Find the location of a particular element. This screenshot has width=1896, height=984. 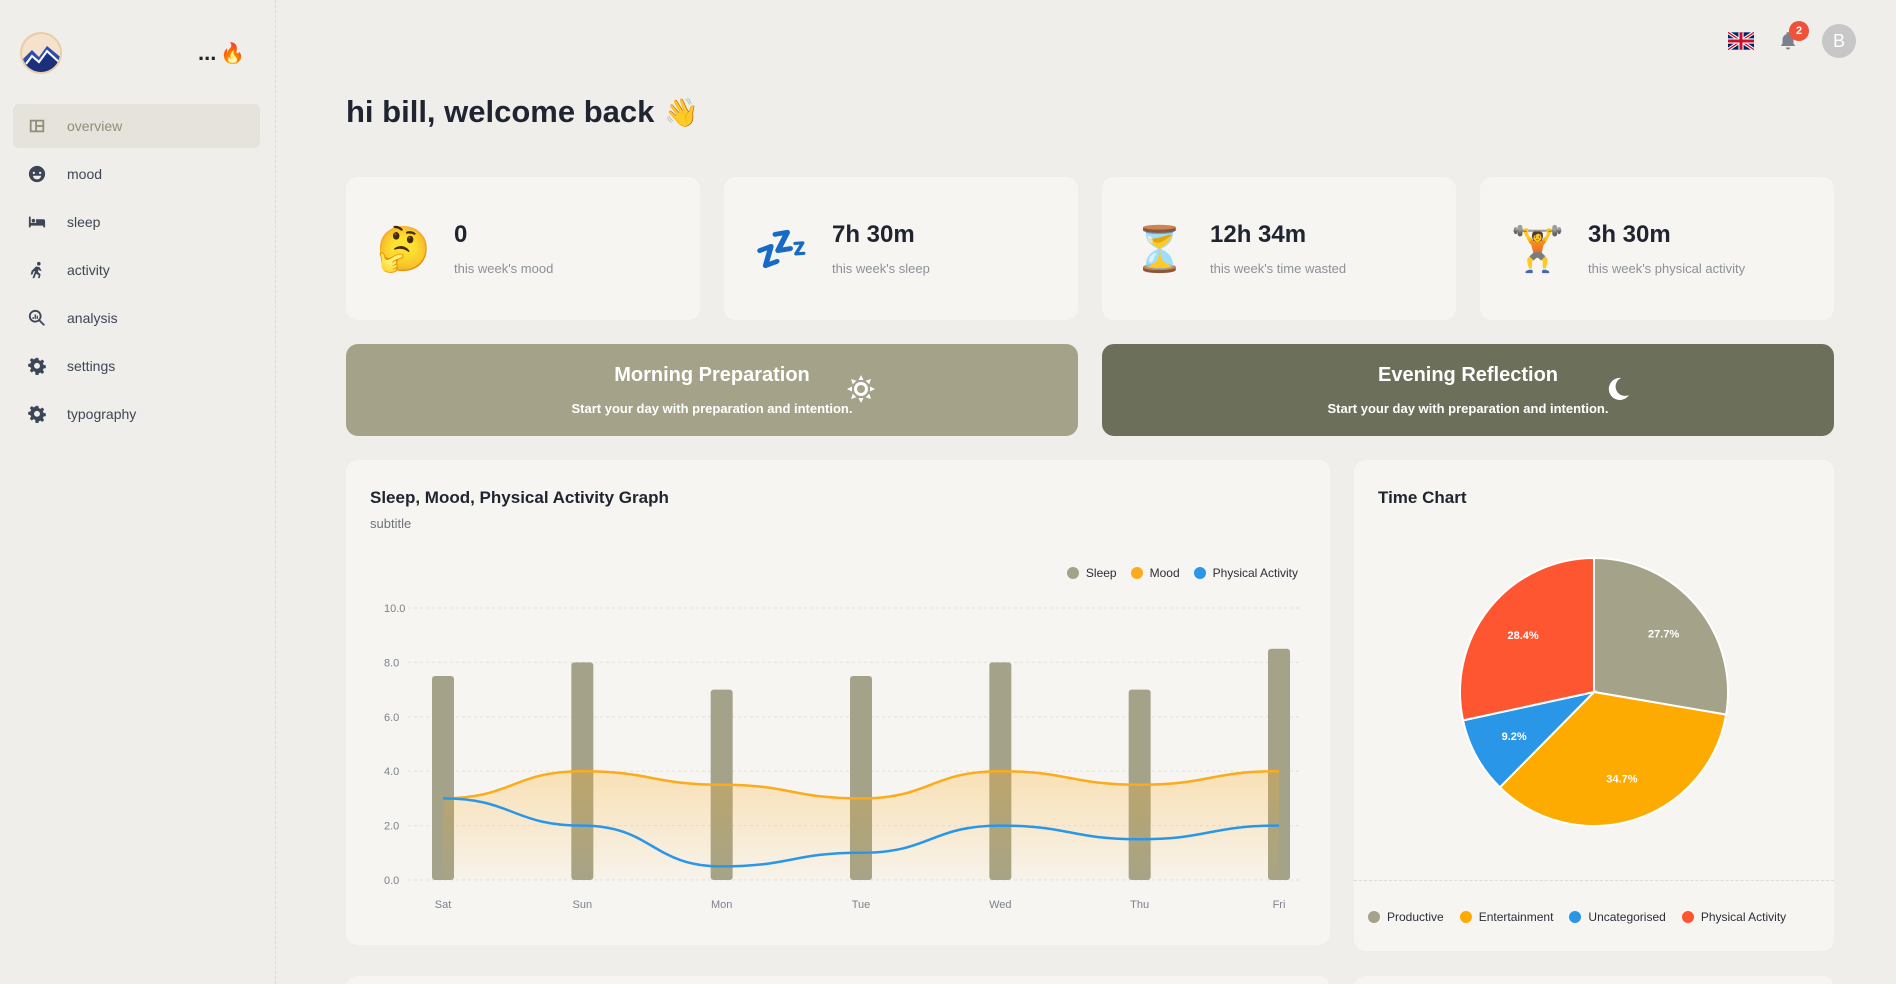

top-bar: 2 B is located at coordinates (1791, 39).